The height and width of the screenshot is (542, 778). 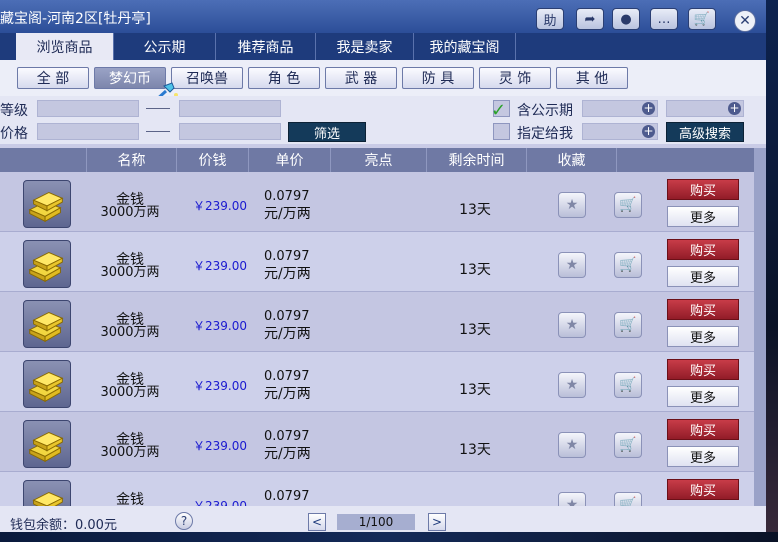 What do you see at coordinates (287, 196) in the screenshot?
I see `item-unit-price: 0.0797` at bounding box center [287, 196].